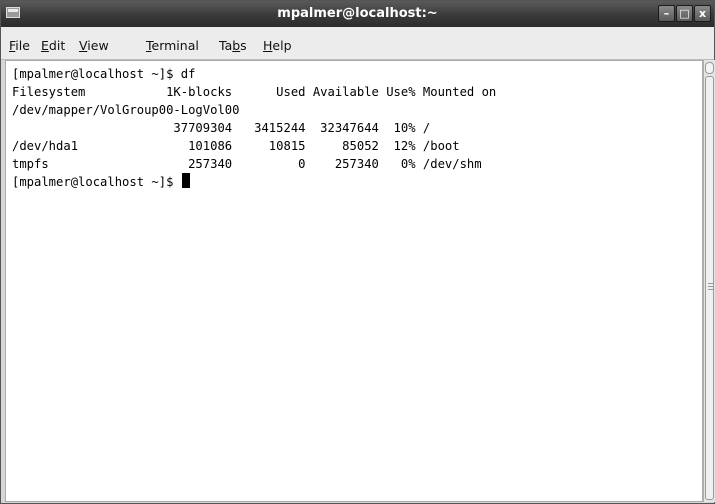 The image size is (715, 504). Describe the element at coordinates (247, 164) in the screenshot. I see `terminal-line: tmpfs 257340 0 257340 0% /dev/shm` at that location.